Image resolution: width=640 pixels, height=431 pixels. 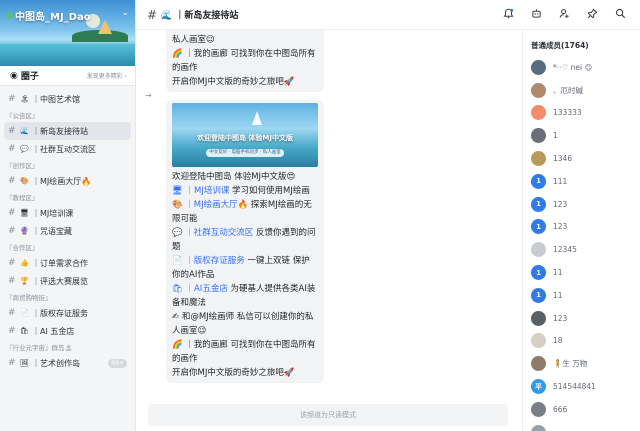 What do you see at coordinates (208, 261) in the screenshot?
I see `channel-link: 📄 ｜版权存证服务` at bounding box center [208, 261].